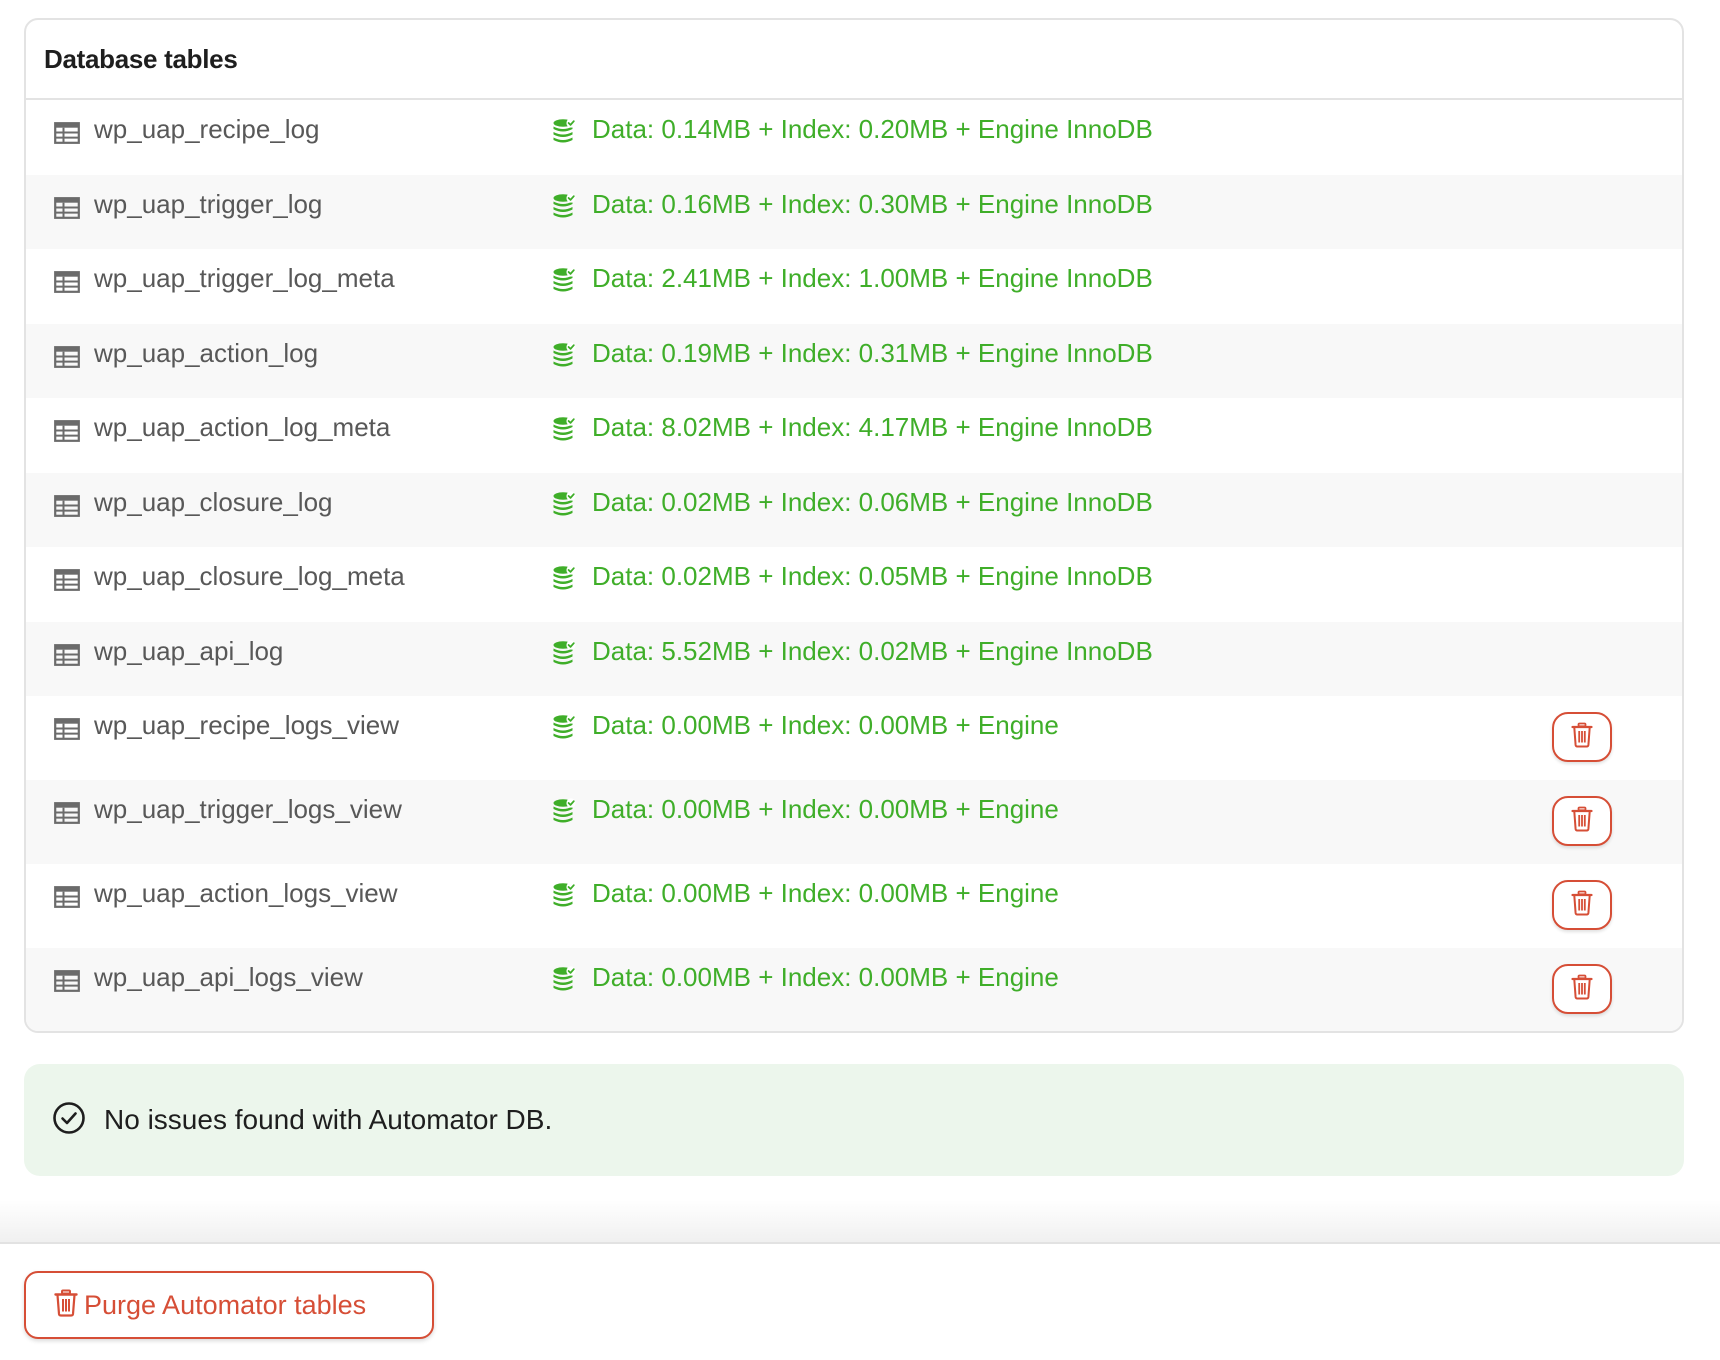 This screenshot has width=1720, height=1360. I want to click on notice-message: No issues found with Automator DB., so click(328, 1119).